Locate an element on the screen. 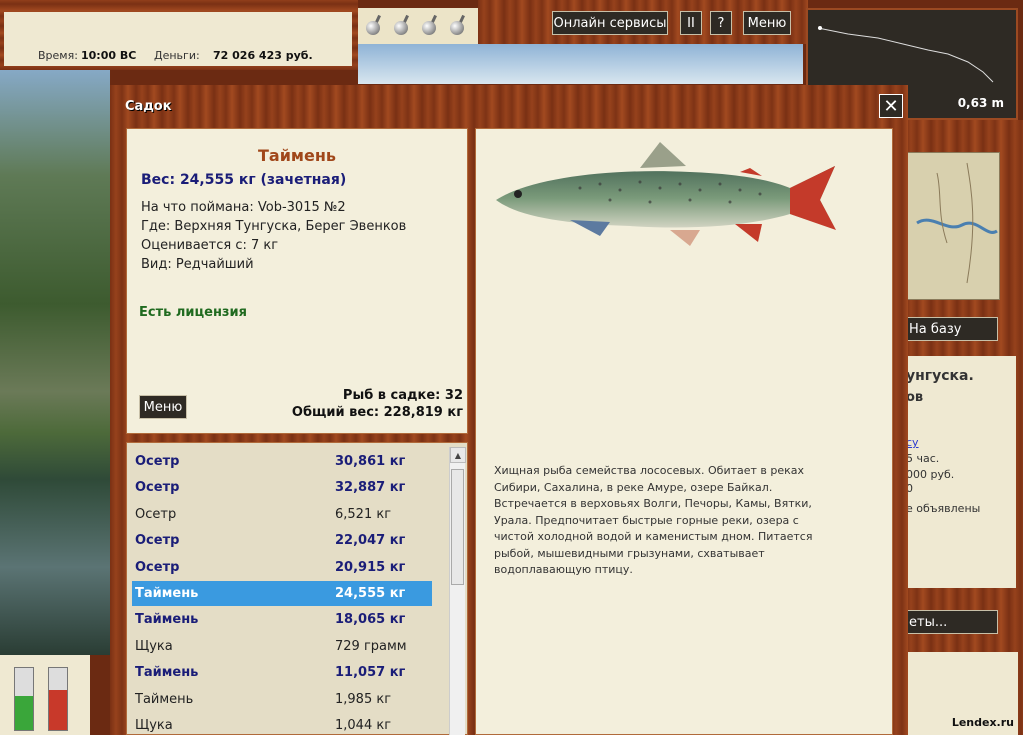  right-bottom-panel: Lendex.ru is located at coordinates (962, 693).